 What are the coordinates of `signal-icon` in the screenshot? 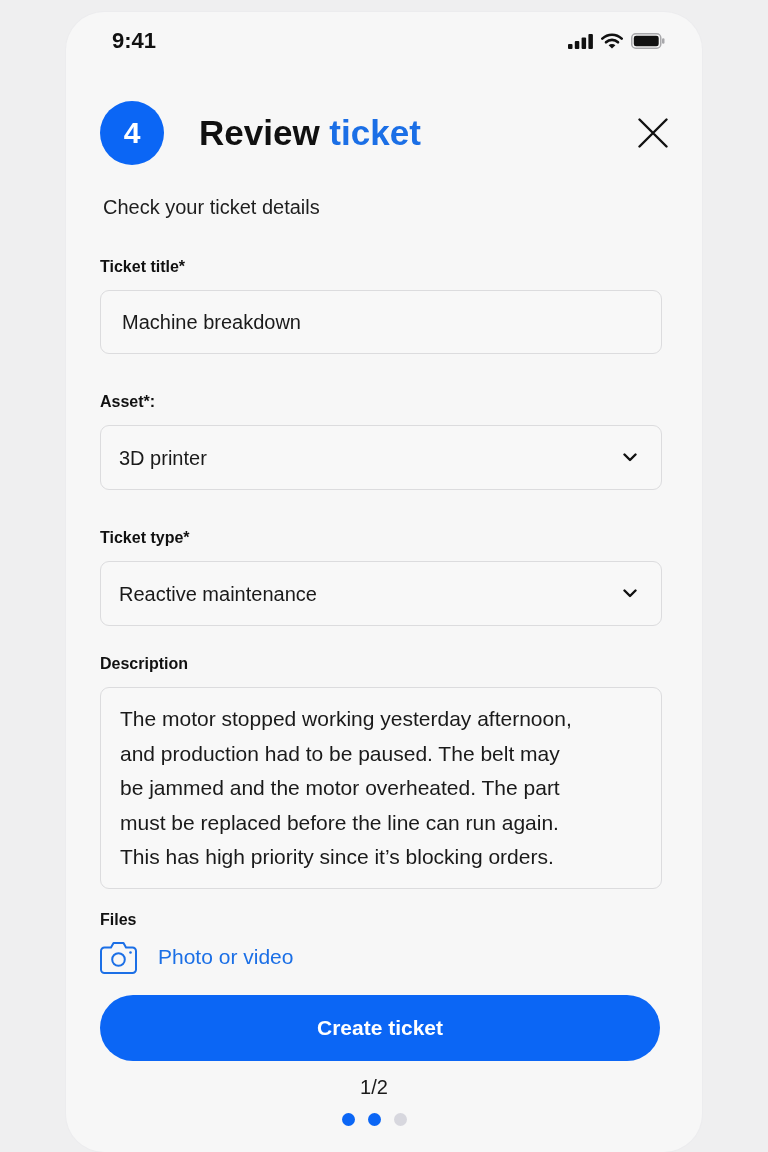 It's located at (580, 41).